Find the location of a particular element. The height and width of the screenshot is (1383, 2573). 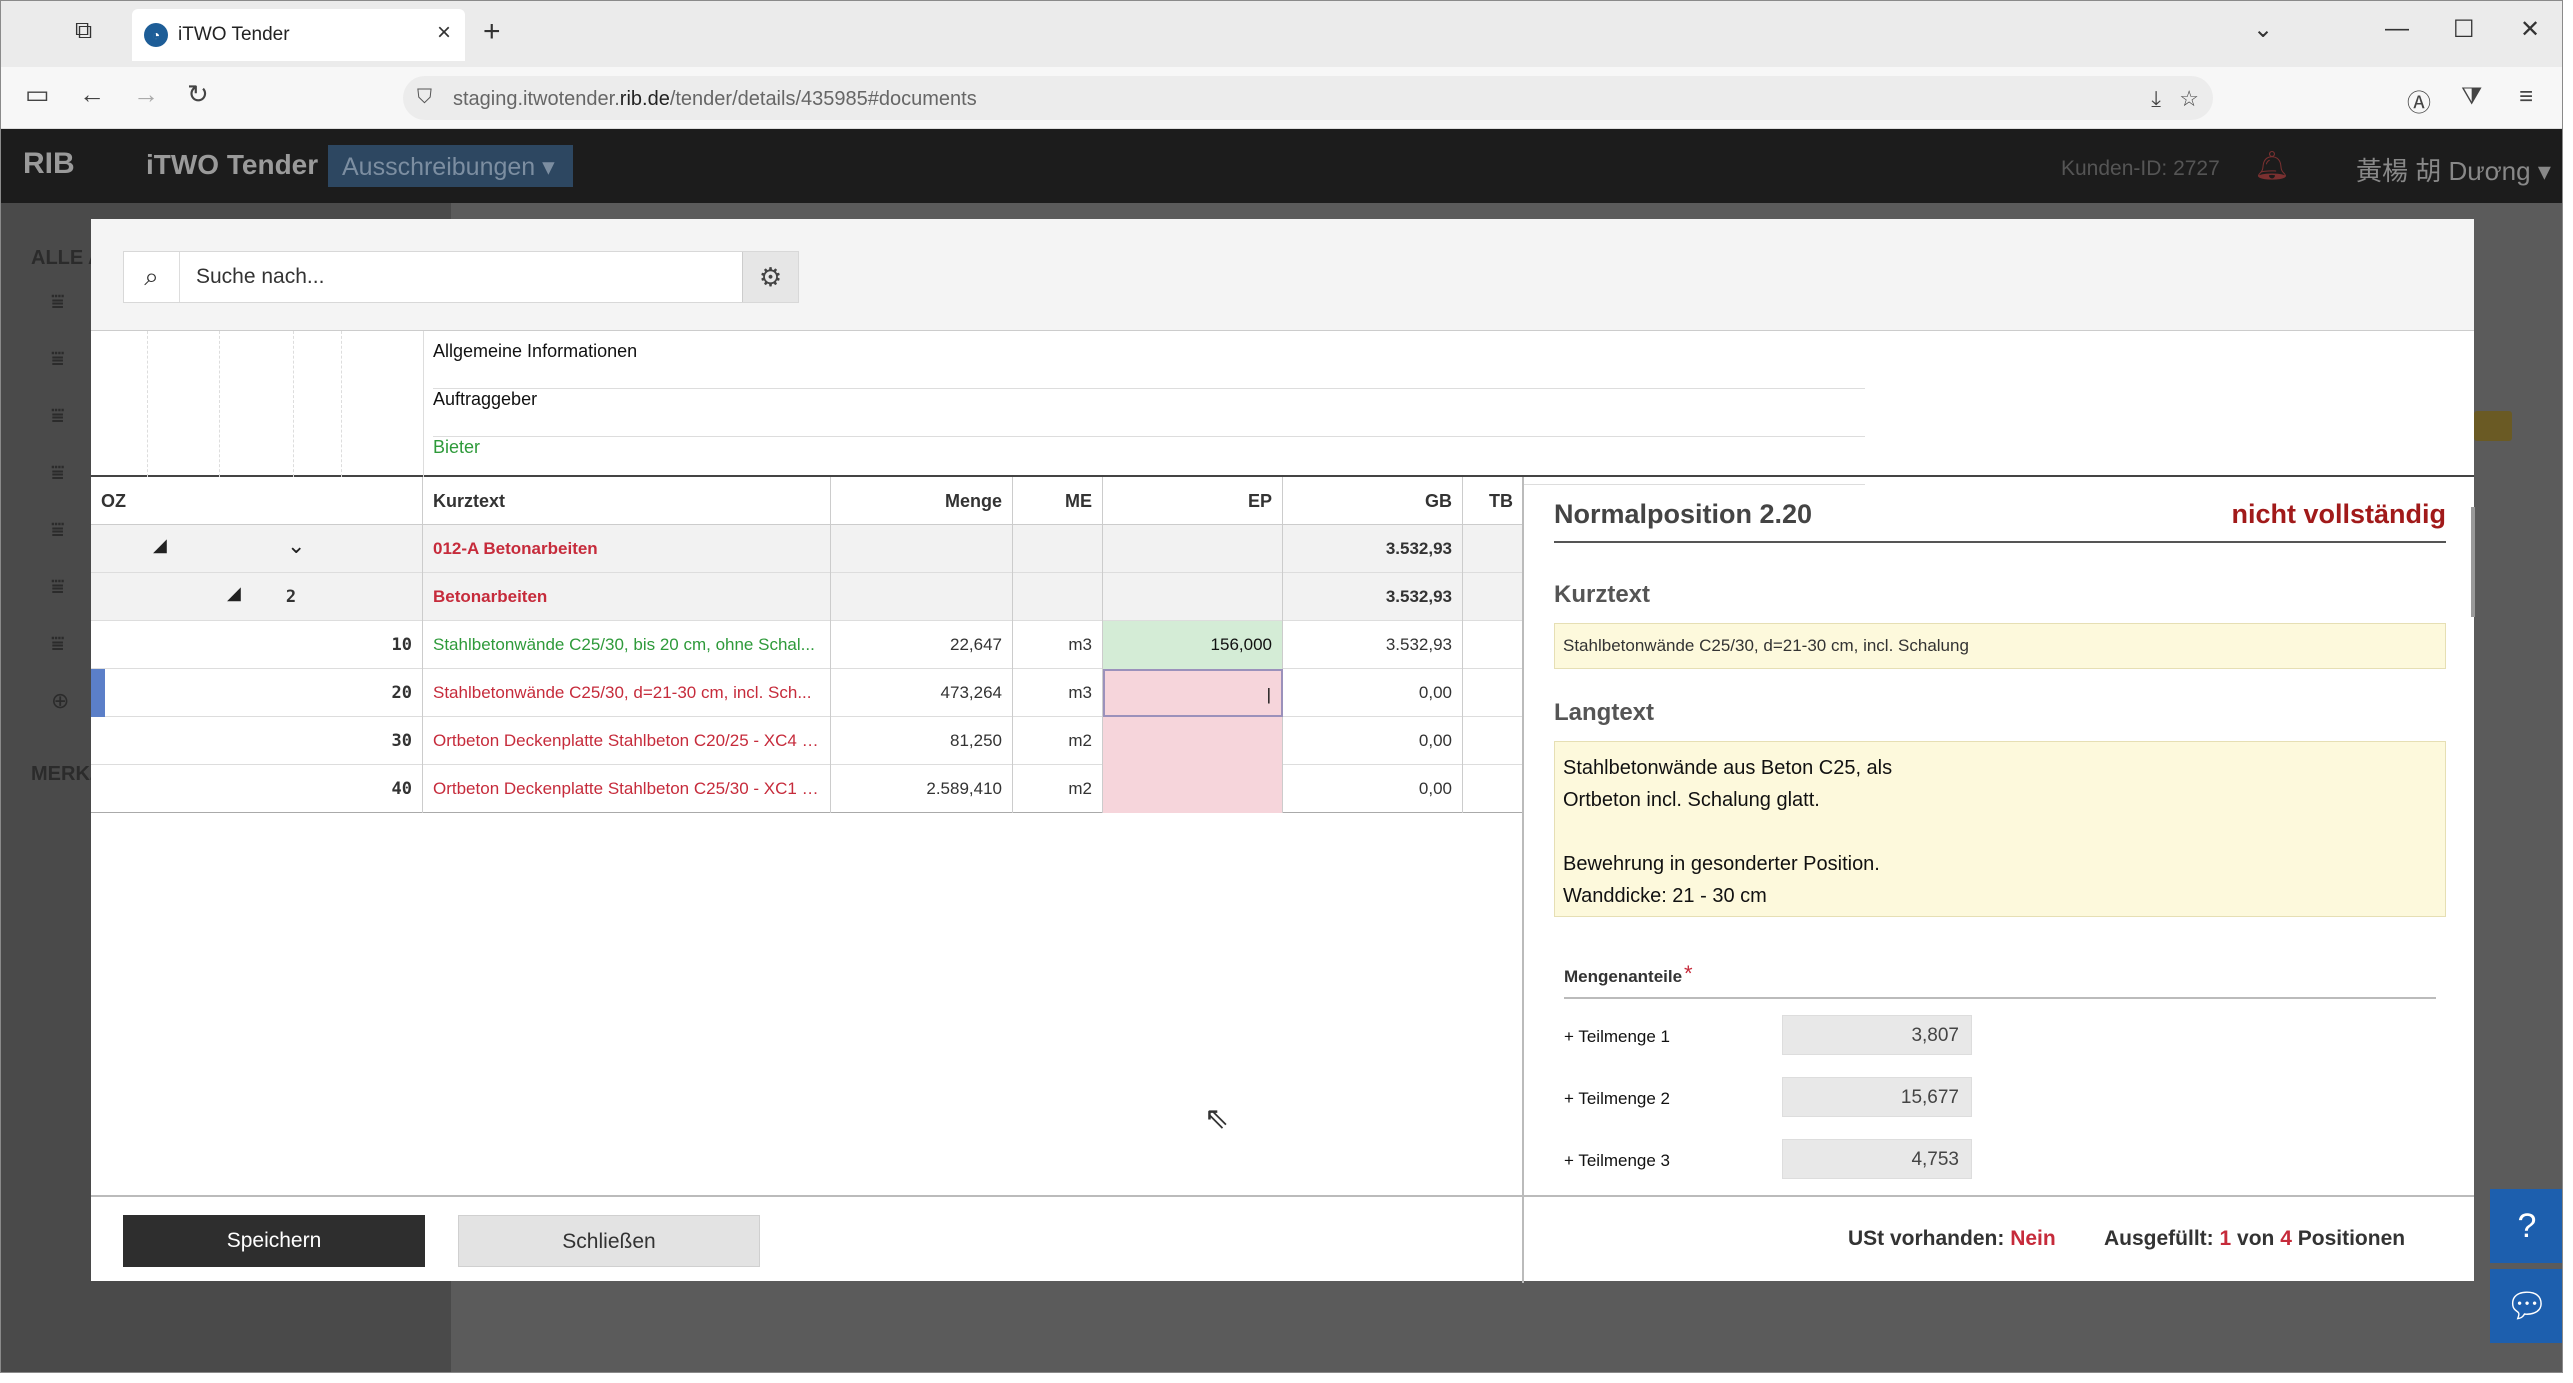

ep-input: 156,000 is located at coordinates (1193, 645).